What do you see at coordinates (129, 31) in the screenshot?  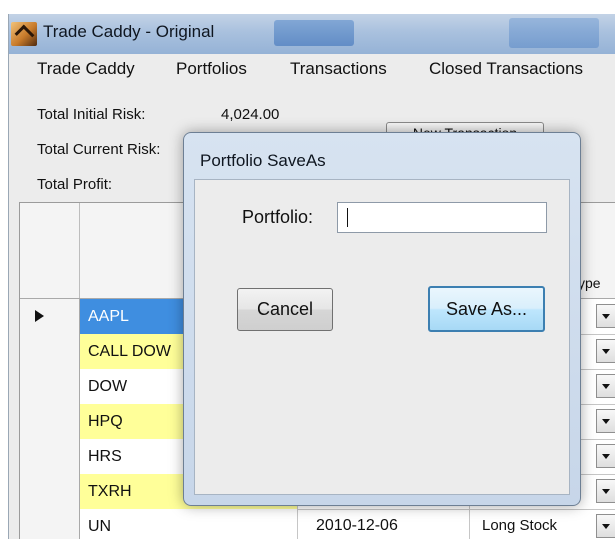 I see `window-title: Trade Caddy - Original` at bounding box center [129, 31].